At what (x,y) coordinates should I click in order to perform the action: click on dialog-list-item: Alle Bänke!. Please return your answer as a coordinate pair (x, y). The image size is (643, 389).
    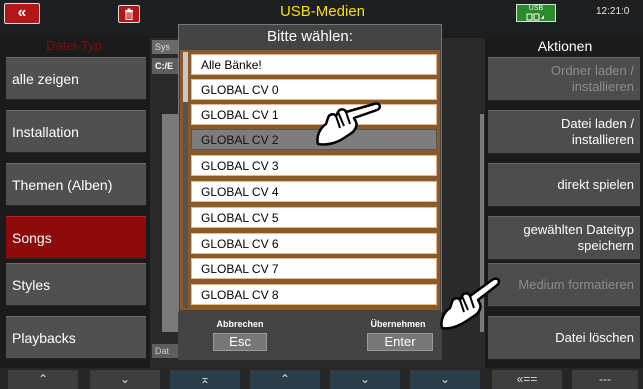
    Looking at the image, I should click on (314, 64).